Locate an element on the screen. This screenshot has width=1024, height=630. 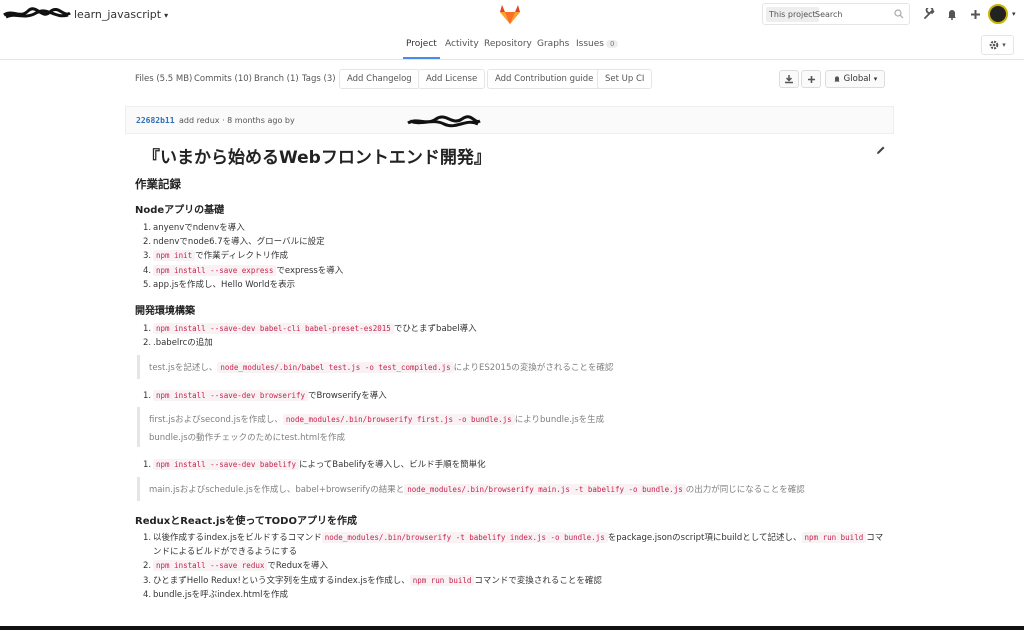
commit-sha-link: 22682b11 is located at coordinates (155, 120).